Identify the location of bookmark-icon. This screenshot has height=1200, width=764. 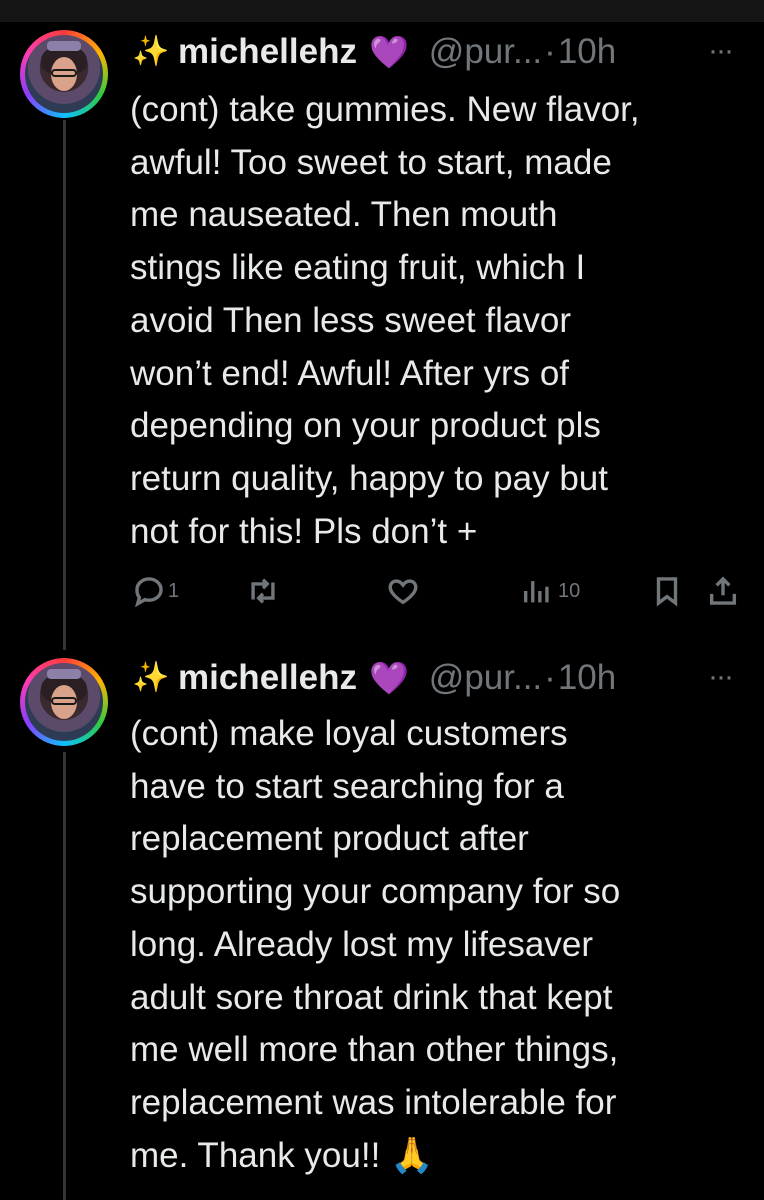
(667, 592).